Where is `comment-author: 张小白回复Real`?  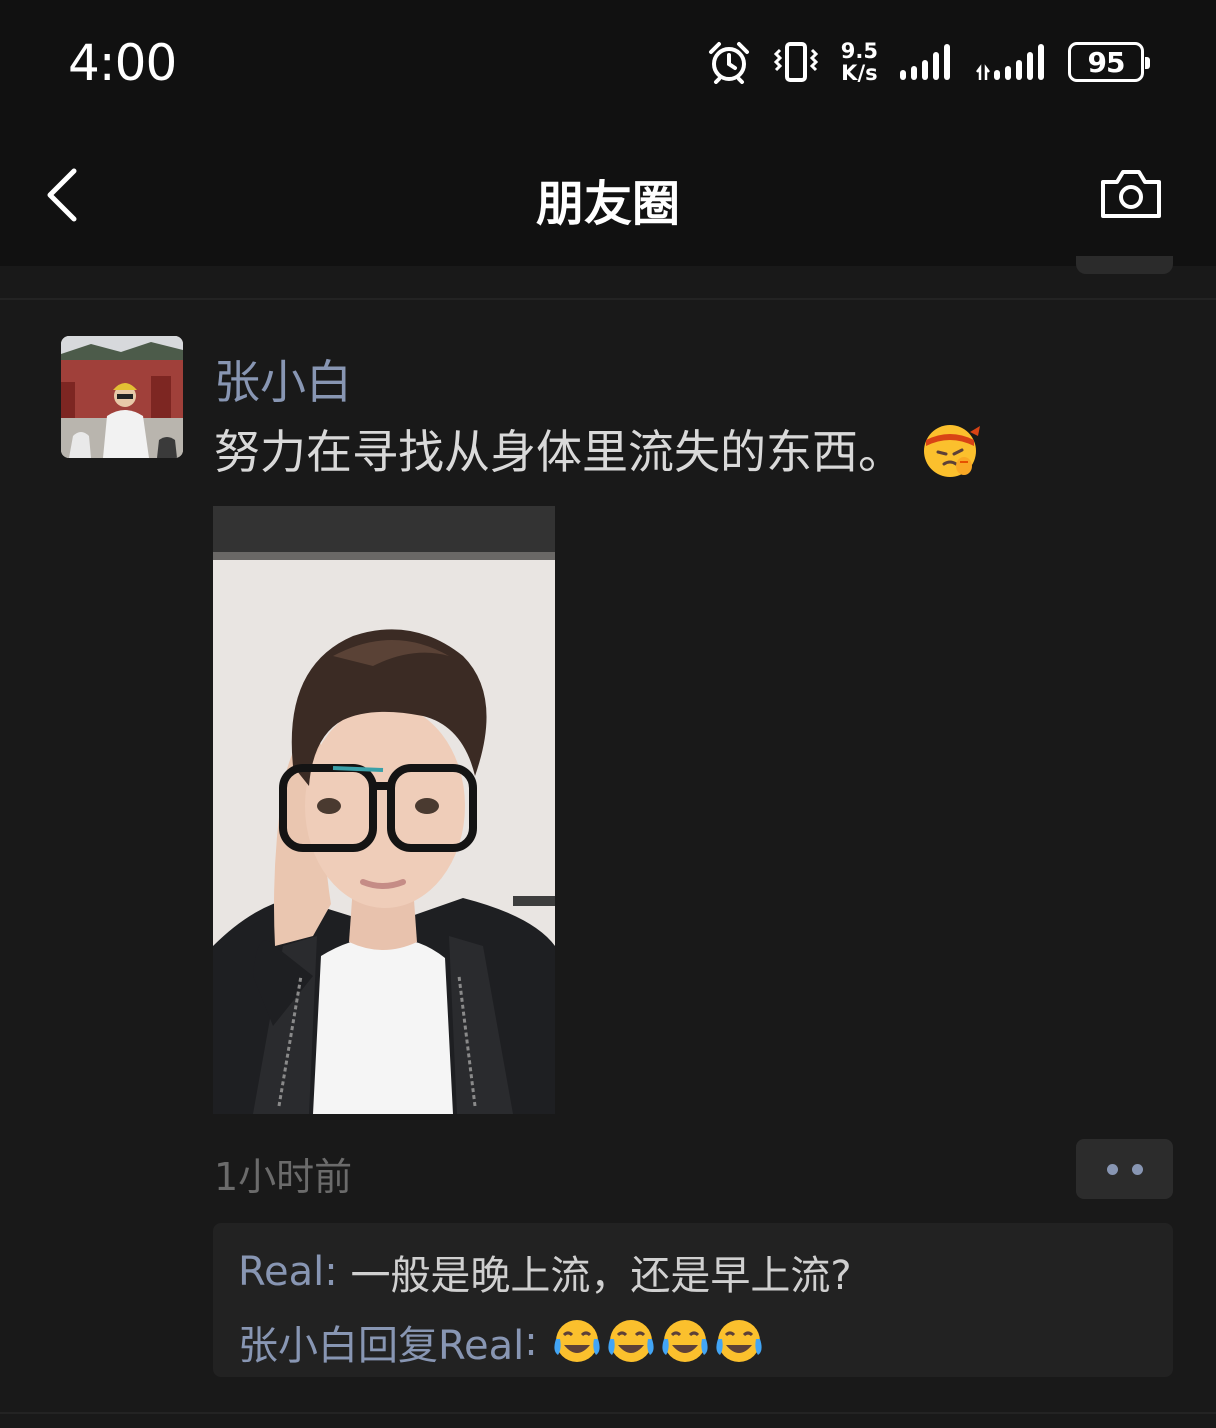 comment-author: 张小白回复Real is located at coordinates (381, 1342).